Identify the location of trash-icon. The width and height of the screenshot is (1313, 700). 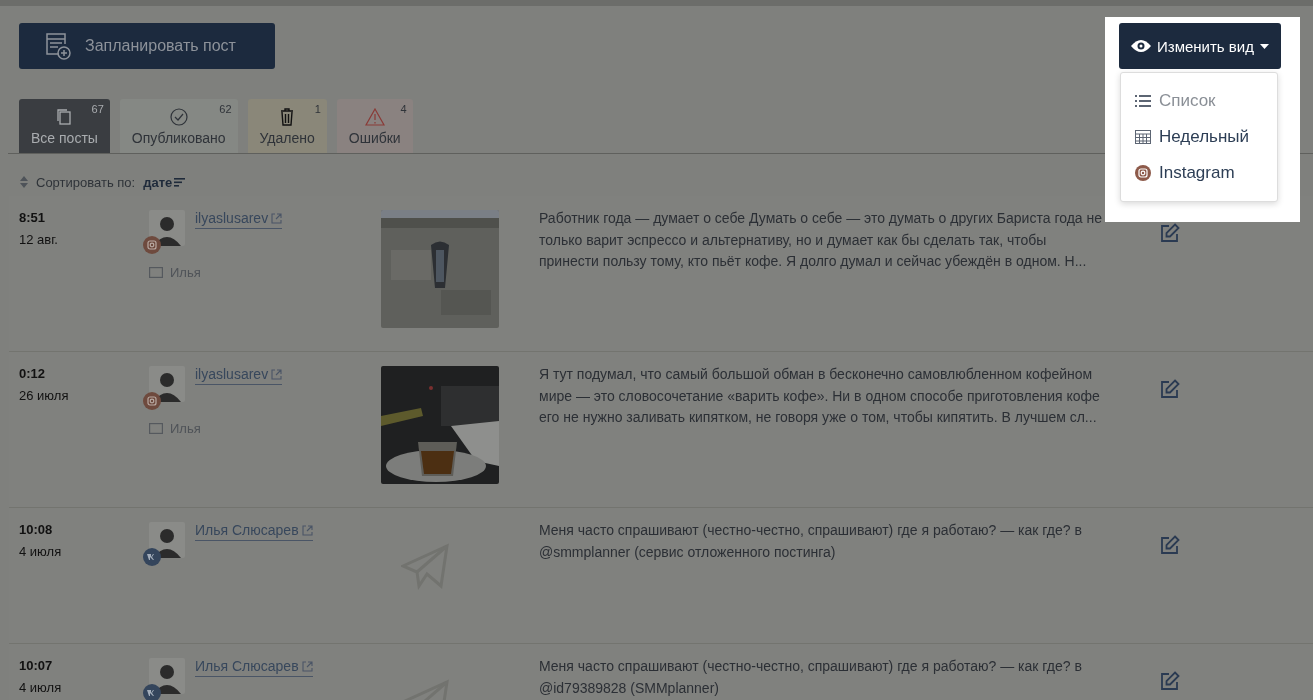
(287, 117).